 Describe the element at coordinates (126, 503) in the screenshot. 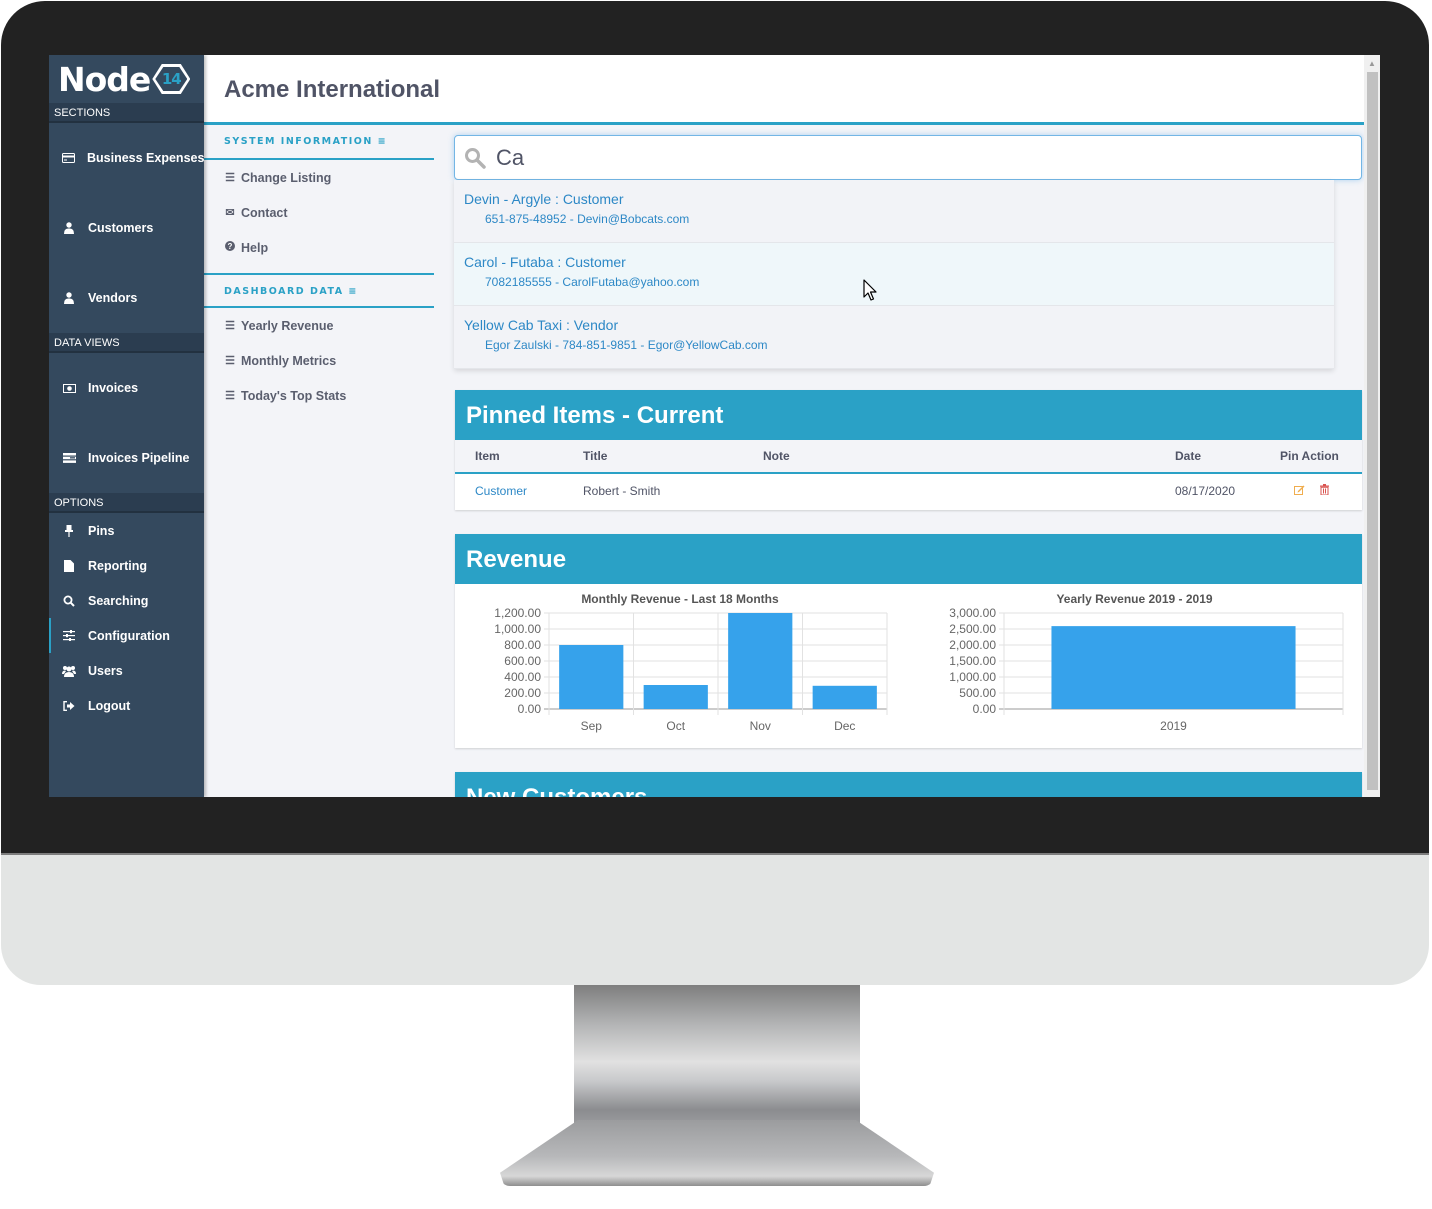

I see `sidebar-section-header: OPTIONS` at that location.